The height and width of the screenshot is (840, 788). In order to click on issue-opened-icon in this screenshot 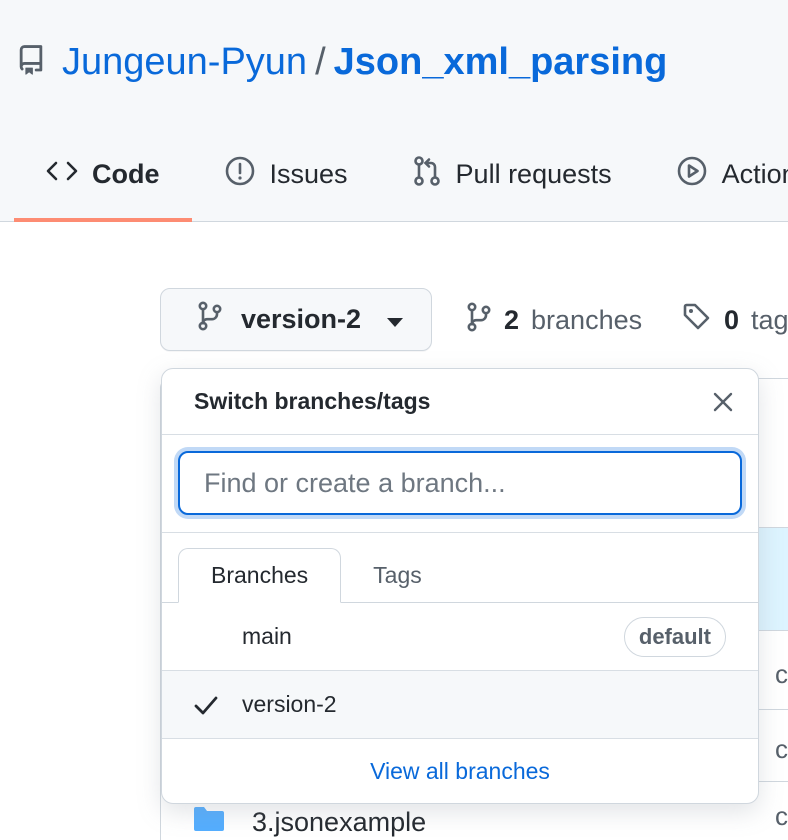, I will do `click(240, 174)`.